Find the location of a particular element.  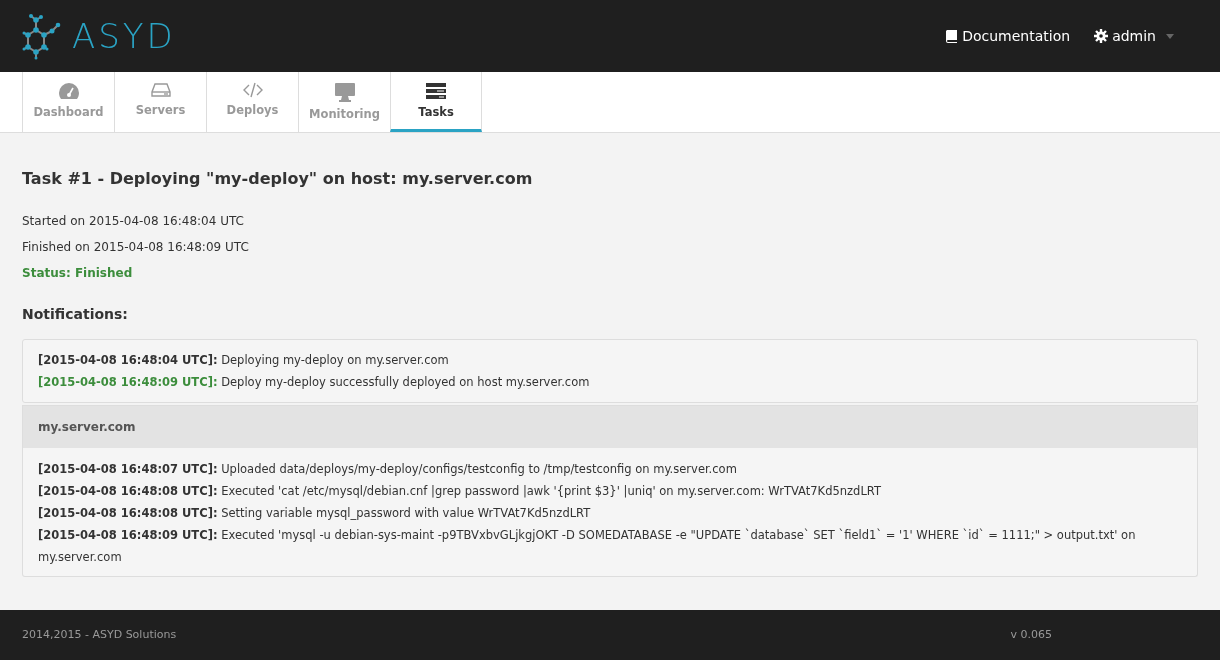

status-text: Status: Finished is located at coordinates (78, 274).